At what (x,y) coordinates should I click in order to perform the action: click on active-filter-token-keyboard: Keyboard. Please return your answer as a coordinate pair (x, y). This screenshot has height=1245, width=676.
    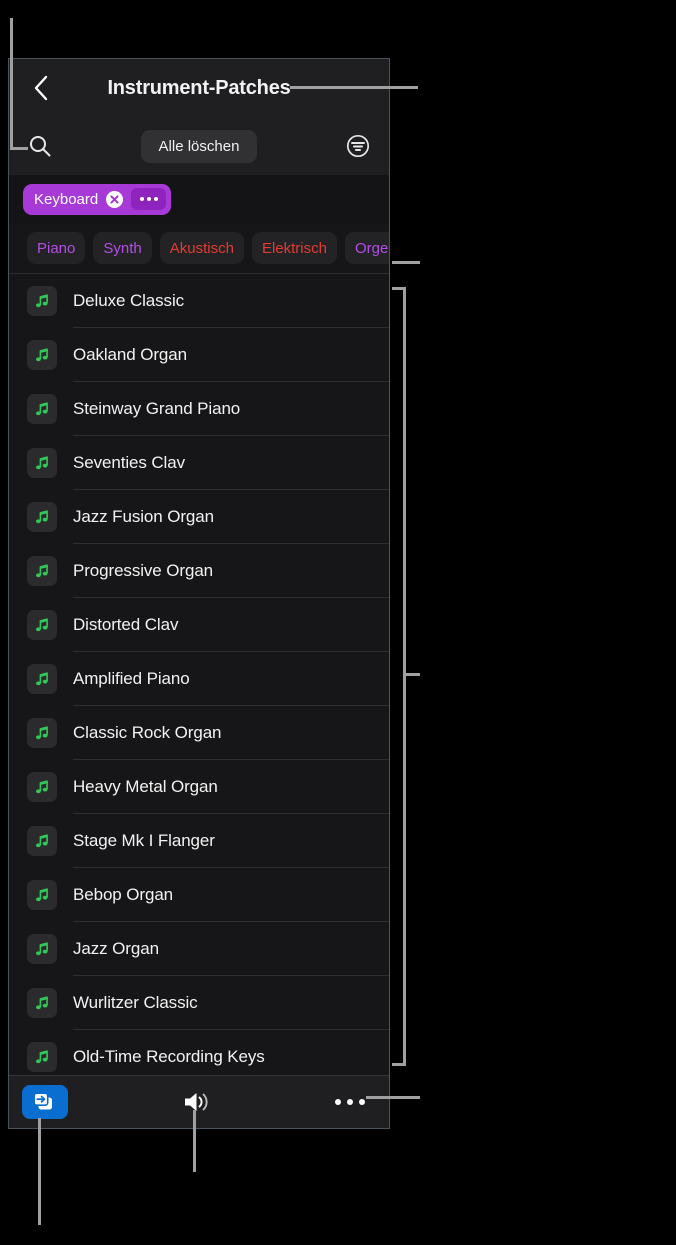
    Looking at the image, I should click on (97, 199).